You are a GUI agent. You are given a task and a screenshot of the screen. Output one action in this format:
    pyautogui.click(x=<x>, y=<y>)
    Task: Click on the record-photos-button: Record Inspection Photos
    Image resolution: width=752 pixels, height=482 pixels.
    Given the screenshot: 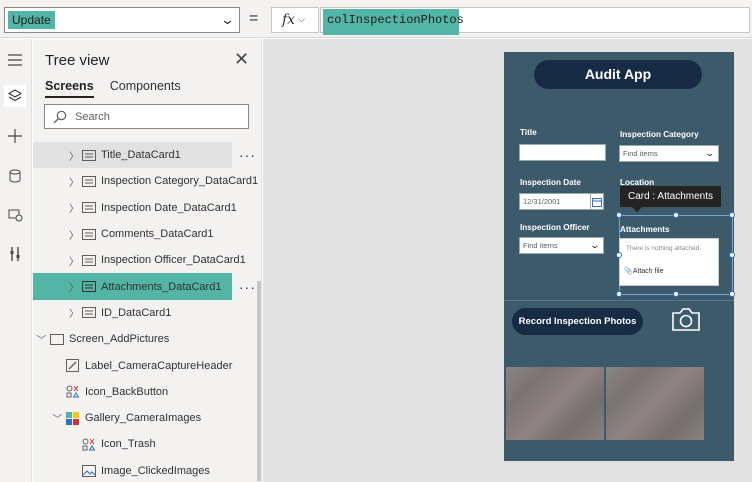 What is the action you would take?
    pyautogui.click(x=577, y=321)
    